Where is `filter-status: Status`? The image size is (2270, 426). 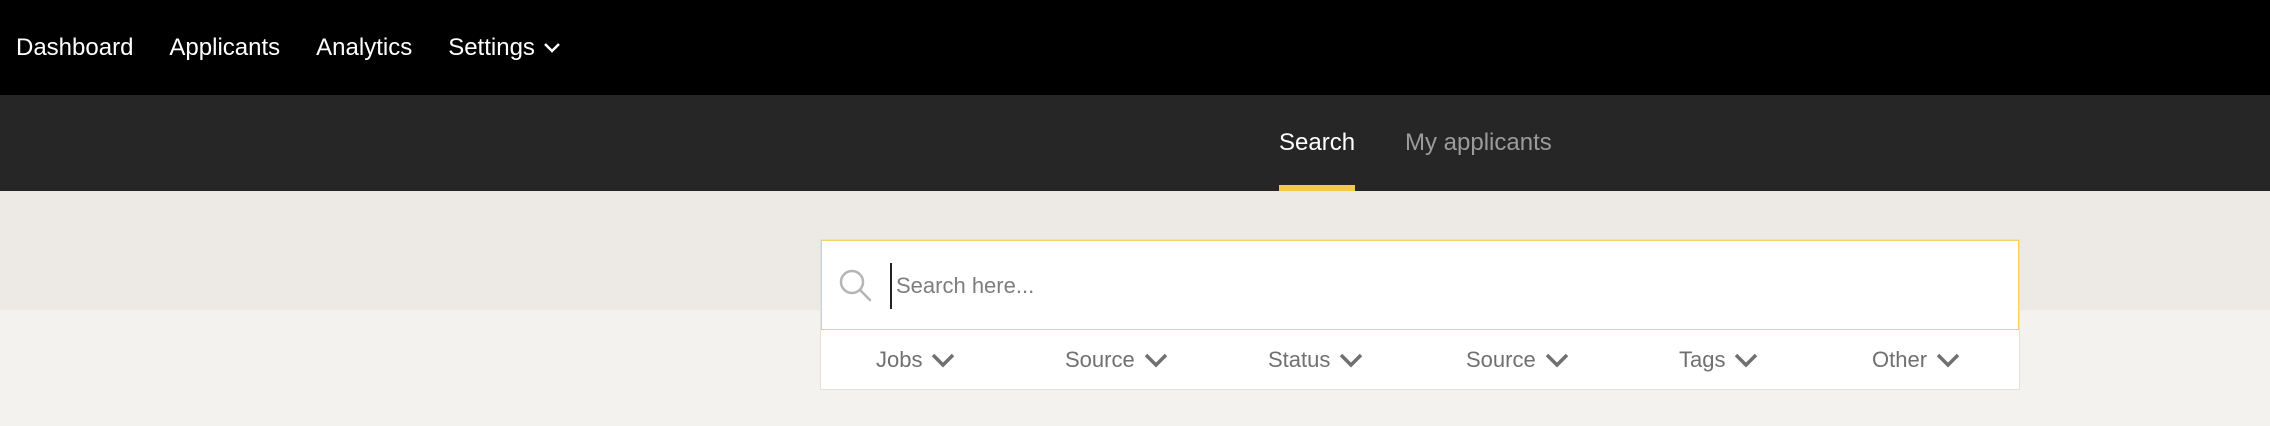 filter-status: Status is located at coordinates (1316, 360).